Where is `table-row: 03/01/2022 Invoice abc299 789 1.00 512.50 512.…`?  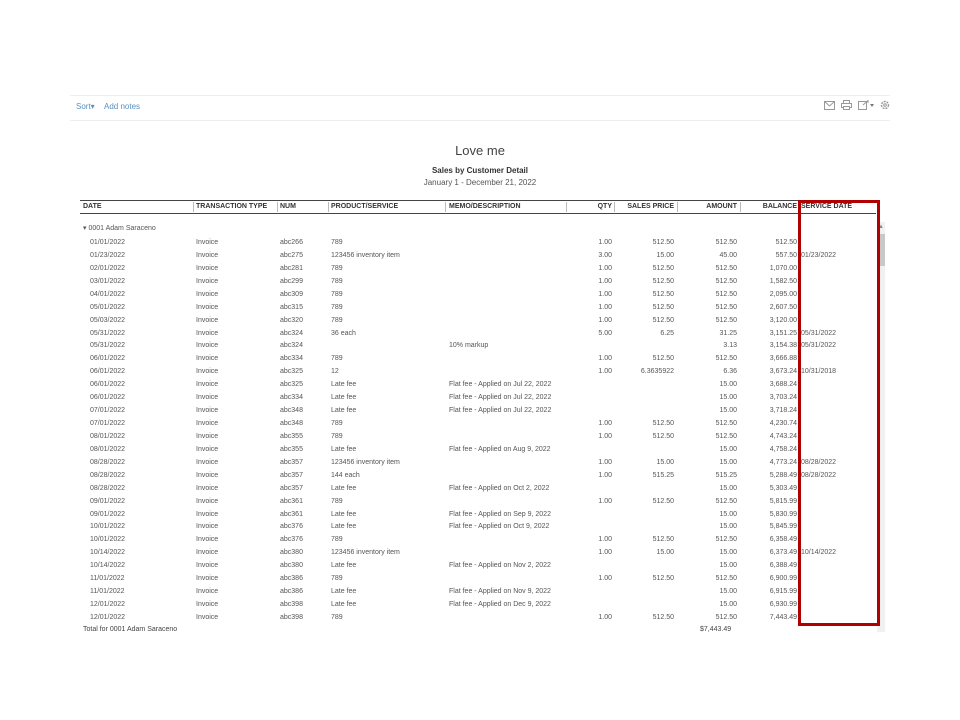
table-row: 03/01/2022 Invoice abc299 789 1.00 512.50 512.… is located at coordinates (478, 282).